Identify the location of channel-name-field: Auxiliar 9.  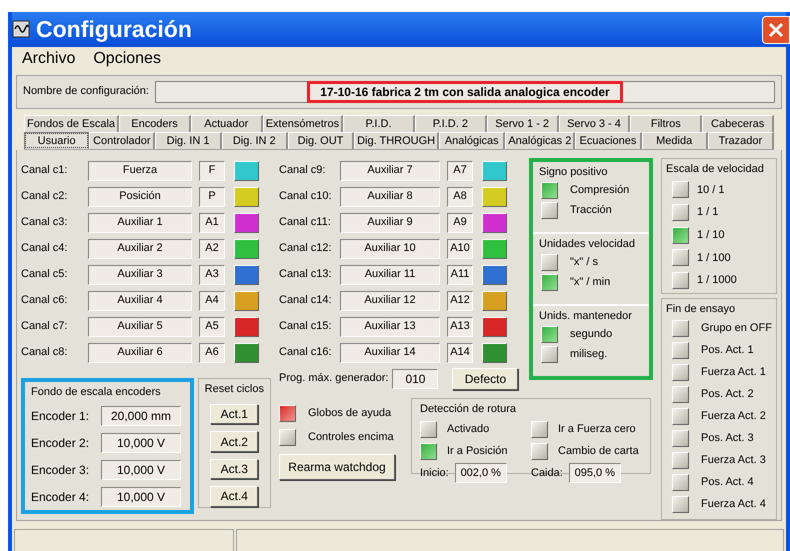
(390, 222).